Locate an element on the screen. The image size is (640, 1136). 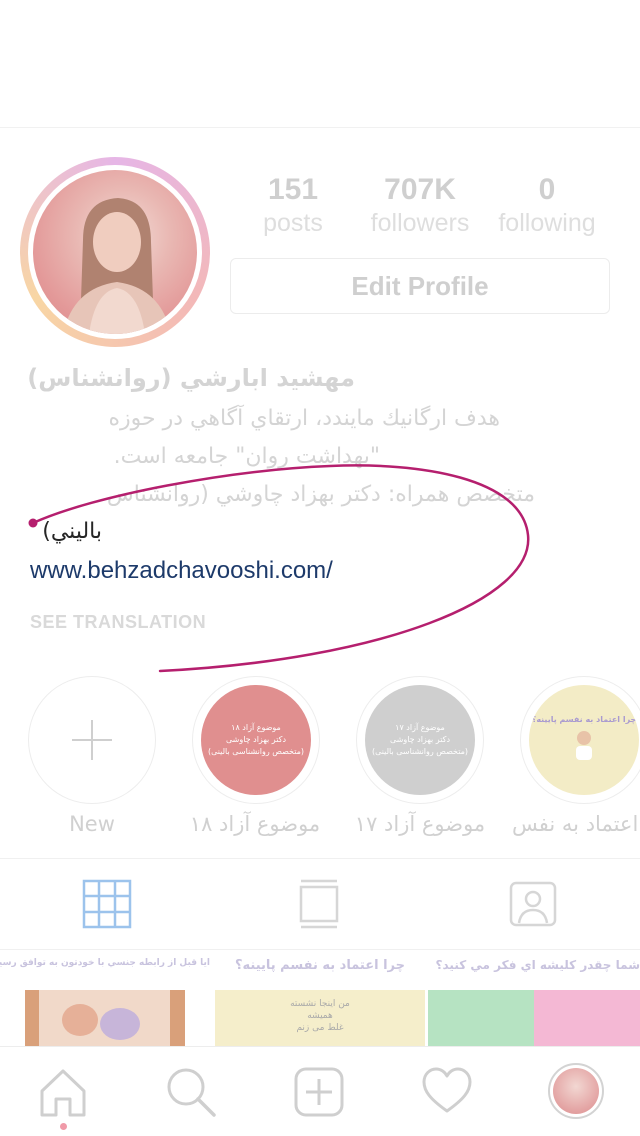
profile-avatar is located at coordinates (115, 252).